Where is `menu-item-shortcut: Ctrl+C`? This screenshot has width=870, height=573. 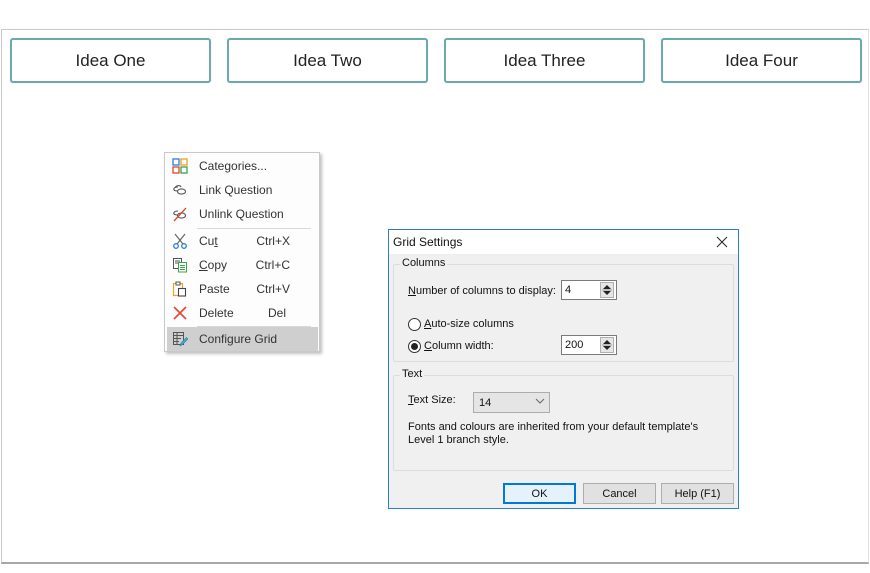 menu-item-shortcut: Ctrl+C is located at coordinates (272, 264).